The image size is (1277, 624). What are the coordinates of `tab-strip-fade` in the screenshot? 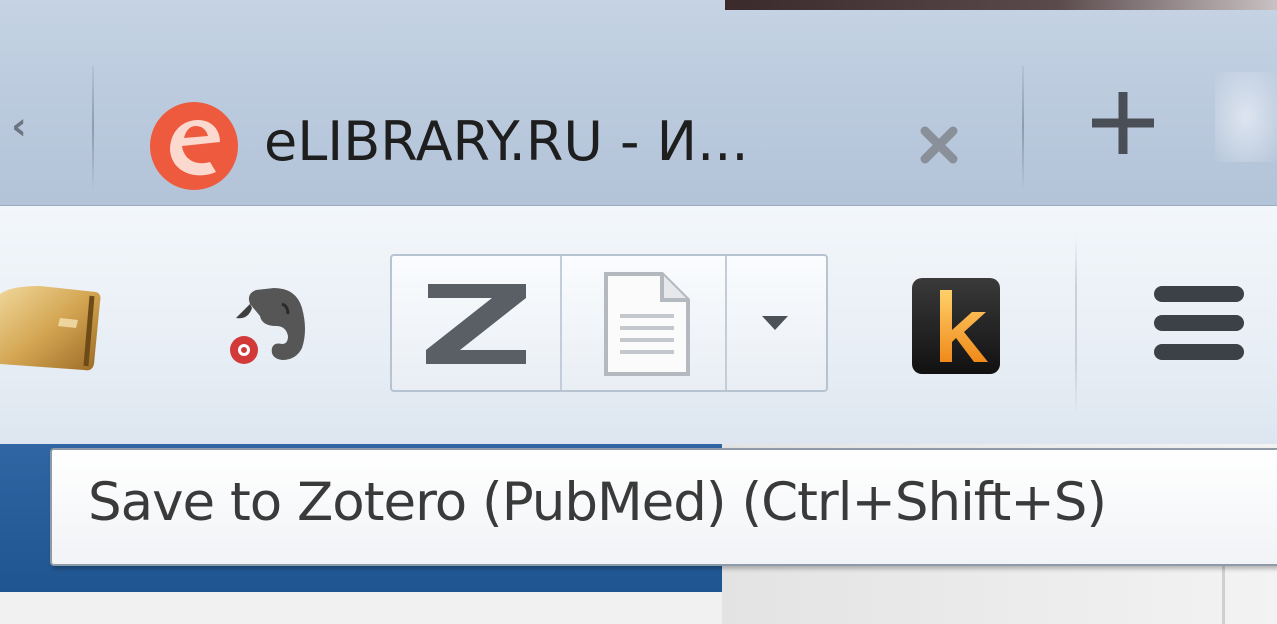 It's located at (1246, 117).